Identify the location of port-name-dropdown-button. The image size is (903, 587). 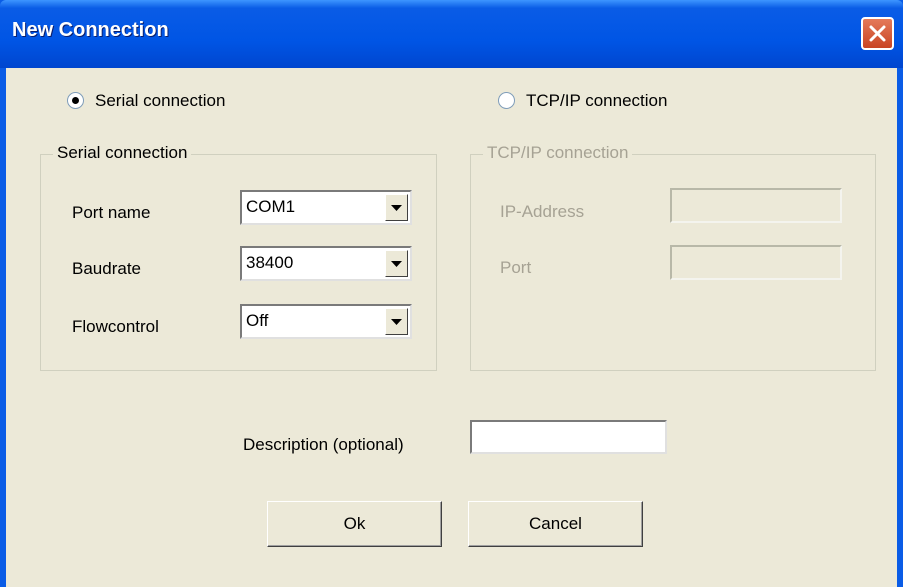
(396, 207).